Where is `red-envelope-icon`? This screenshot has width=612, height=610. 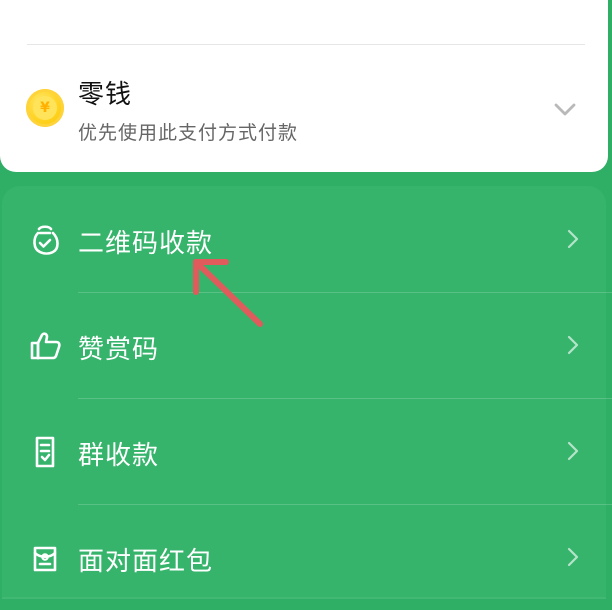
red-envelope-icon is located at coordinates (45, 559).